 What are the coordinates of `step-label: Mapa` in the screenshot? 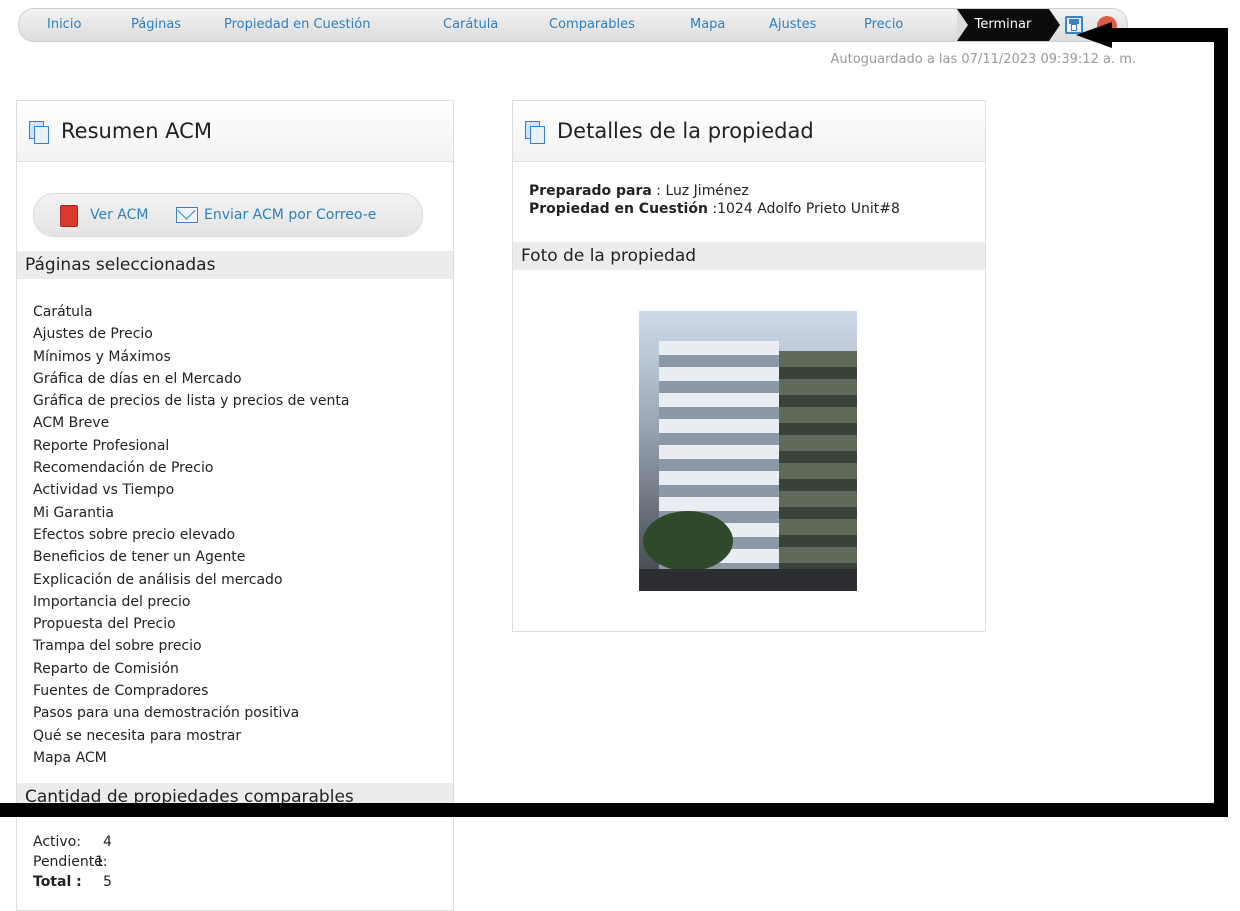 It's located at (708, 24).